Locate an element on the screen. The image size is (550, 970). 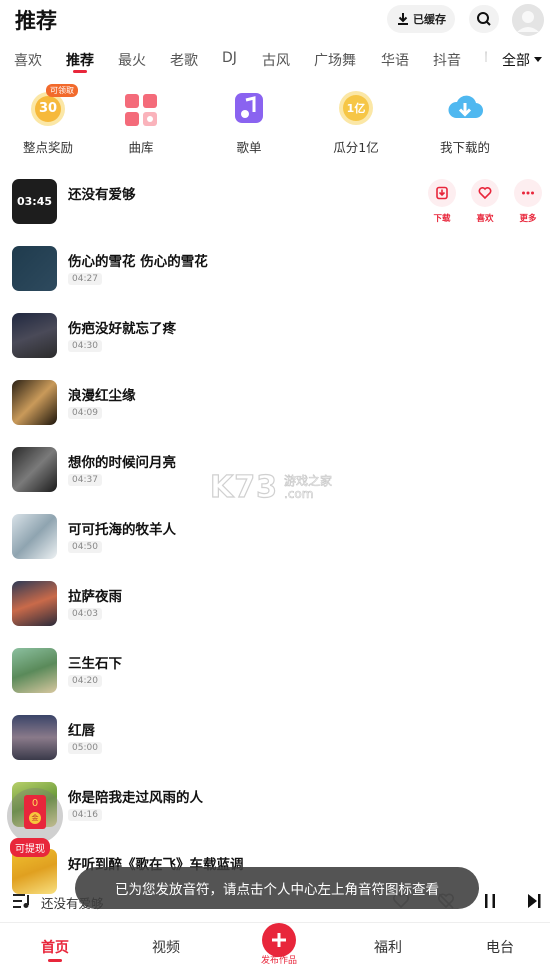
song-duration: 04:09 is located at coordinates (85, 413).